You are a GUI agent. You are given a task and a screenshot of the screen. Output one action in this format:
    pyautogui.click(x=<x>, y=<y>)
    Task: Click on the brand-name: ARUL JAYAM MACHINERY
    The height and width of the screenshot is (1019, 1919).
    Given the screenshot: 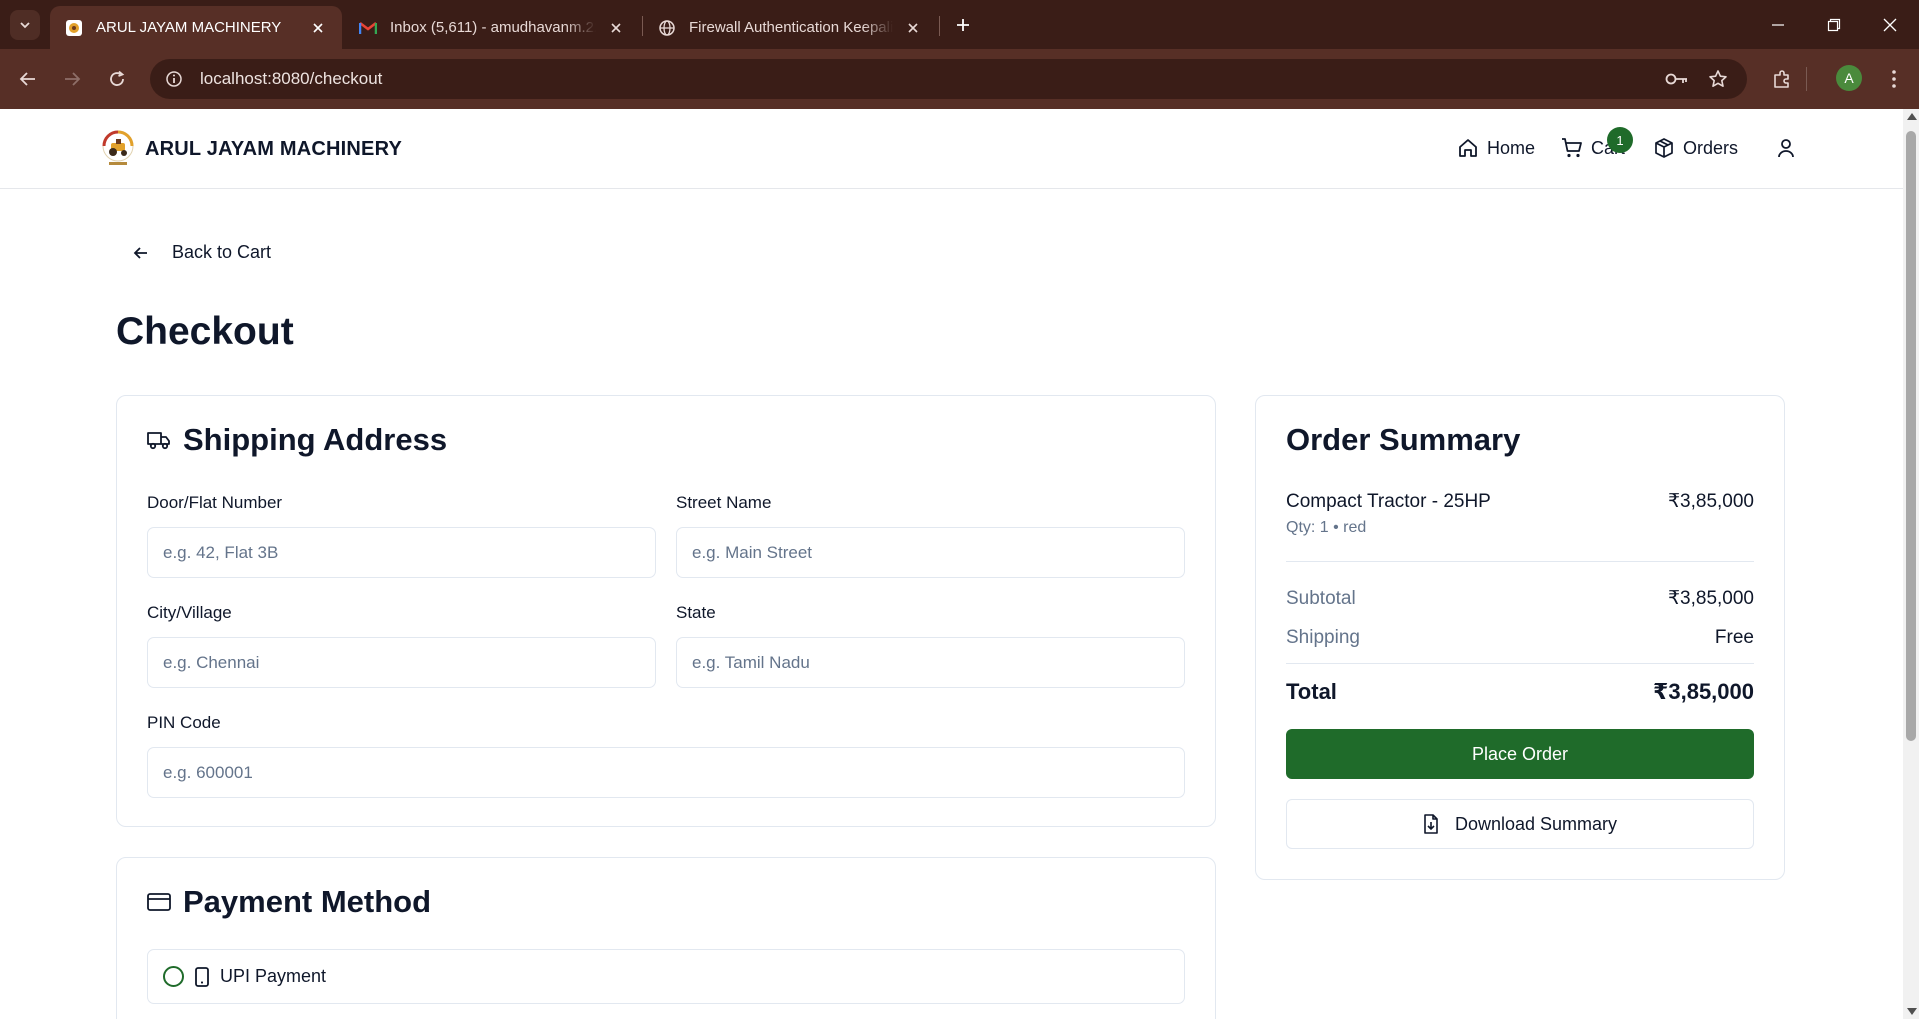 What is the action you would take?
    pyautogui.click(x=273, y=149)
    